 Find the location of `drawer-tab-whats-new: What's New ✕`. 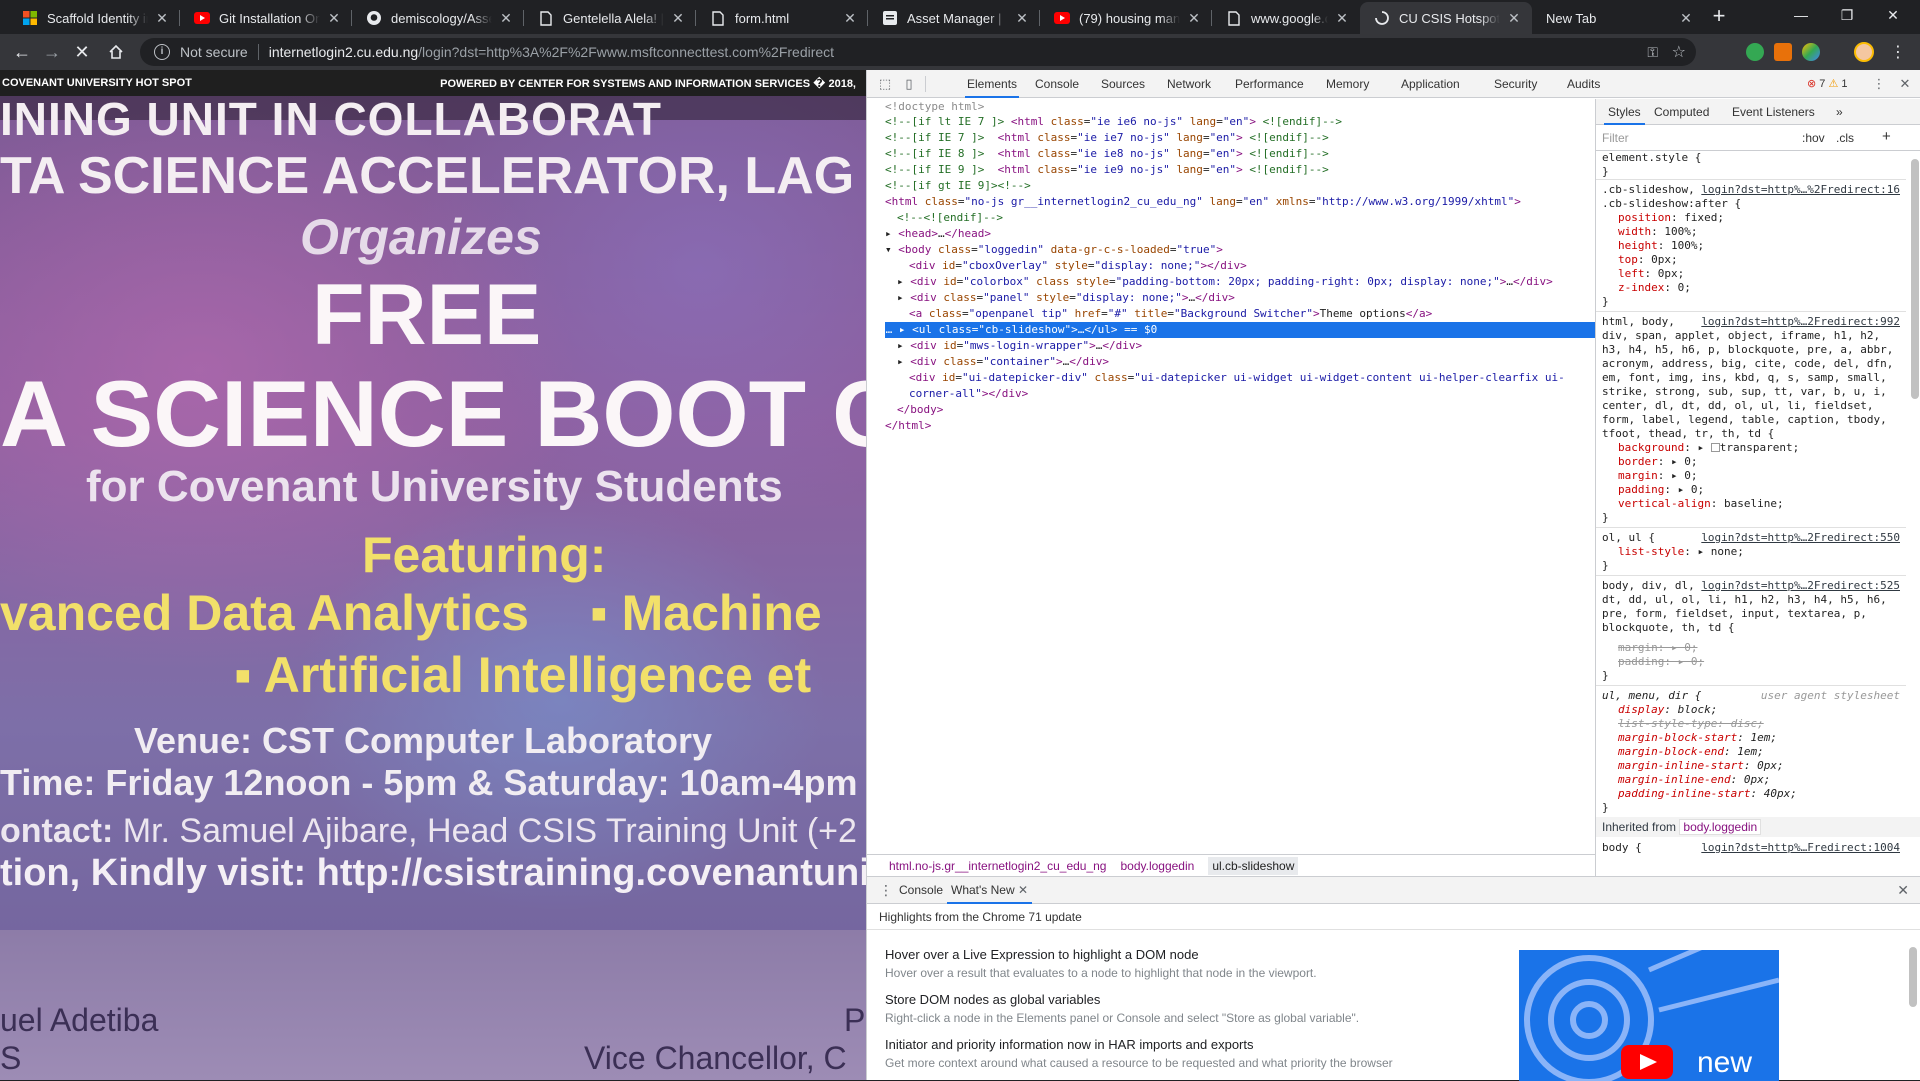

drawer-tab-whats-new: What's New ✕ is located at coordinates (990, 890).